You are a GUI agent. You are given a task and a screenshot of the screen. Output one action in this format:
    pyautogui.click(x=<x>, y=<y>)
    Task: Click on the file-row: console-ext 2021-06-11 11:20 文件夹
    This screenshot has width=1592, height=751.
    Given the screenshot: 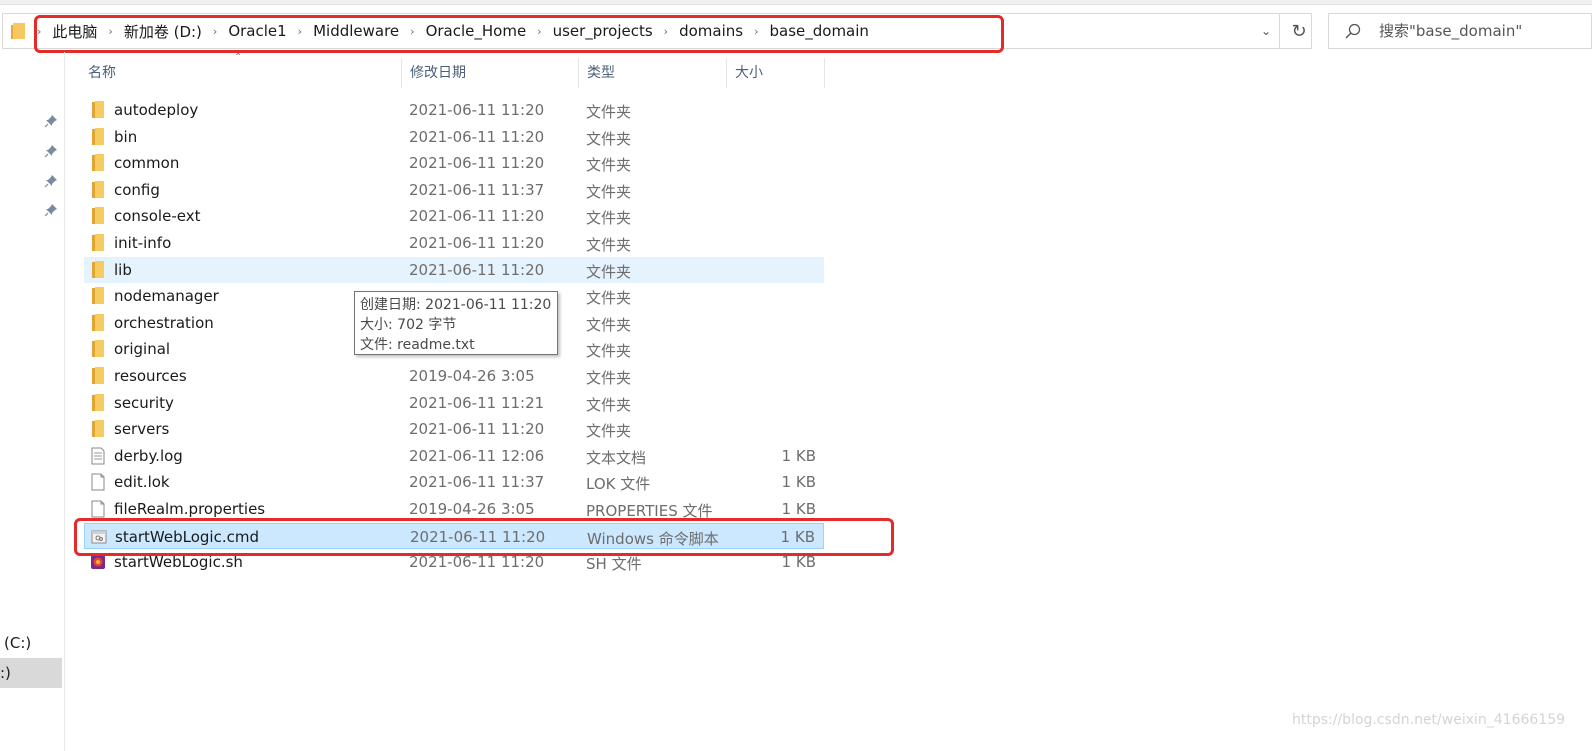 What is the action you would take?
    pyautogui.click(x=454, y=216)
    